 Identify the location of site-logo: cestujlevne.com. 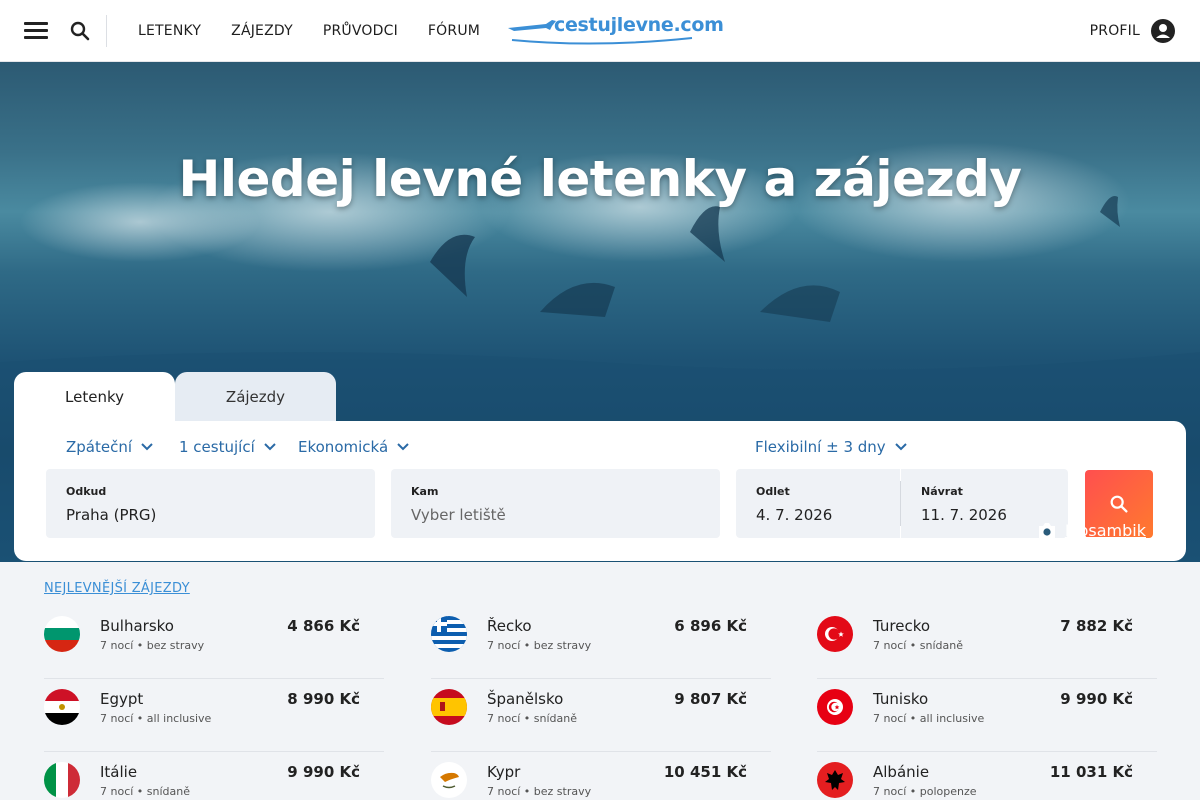
(615, 30).